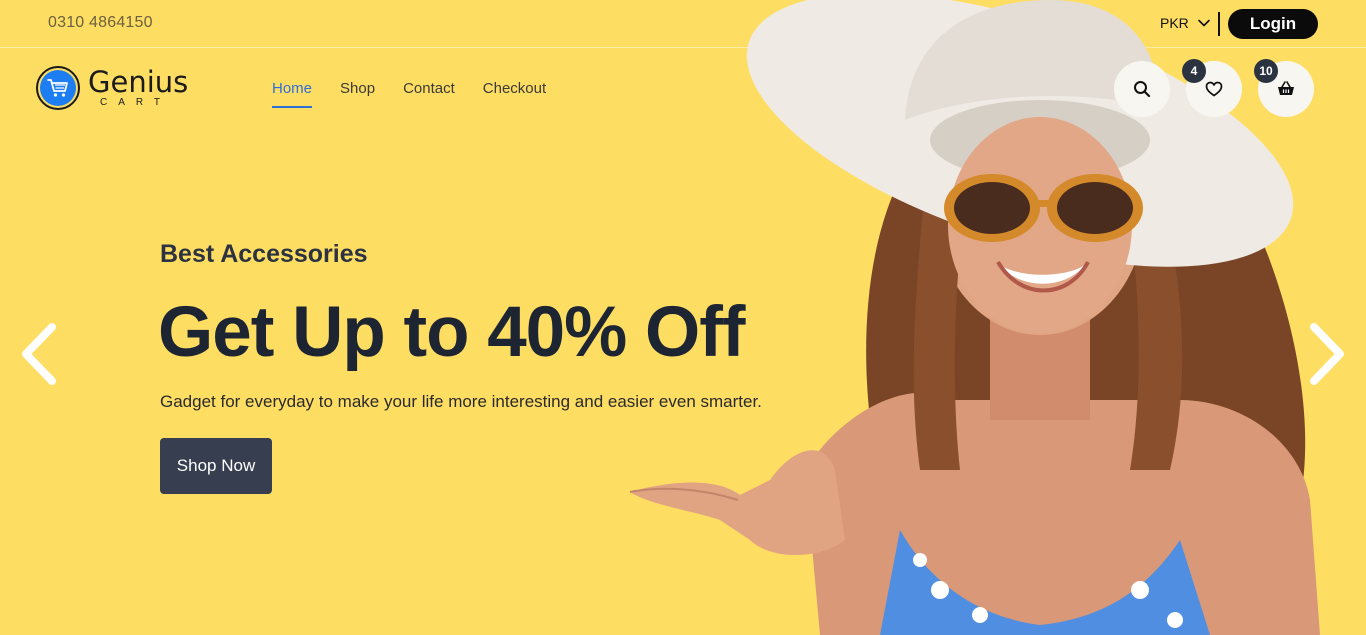 The width and height of the screenshot is (1366, 635). I want to click on carousel-next-button, so click(1328, 354).